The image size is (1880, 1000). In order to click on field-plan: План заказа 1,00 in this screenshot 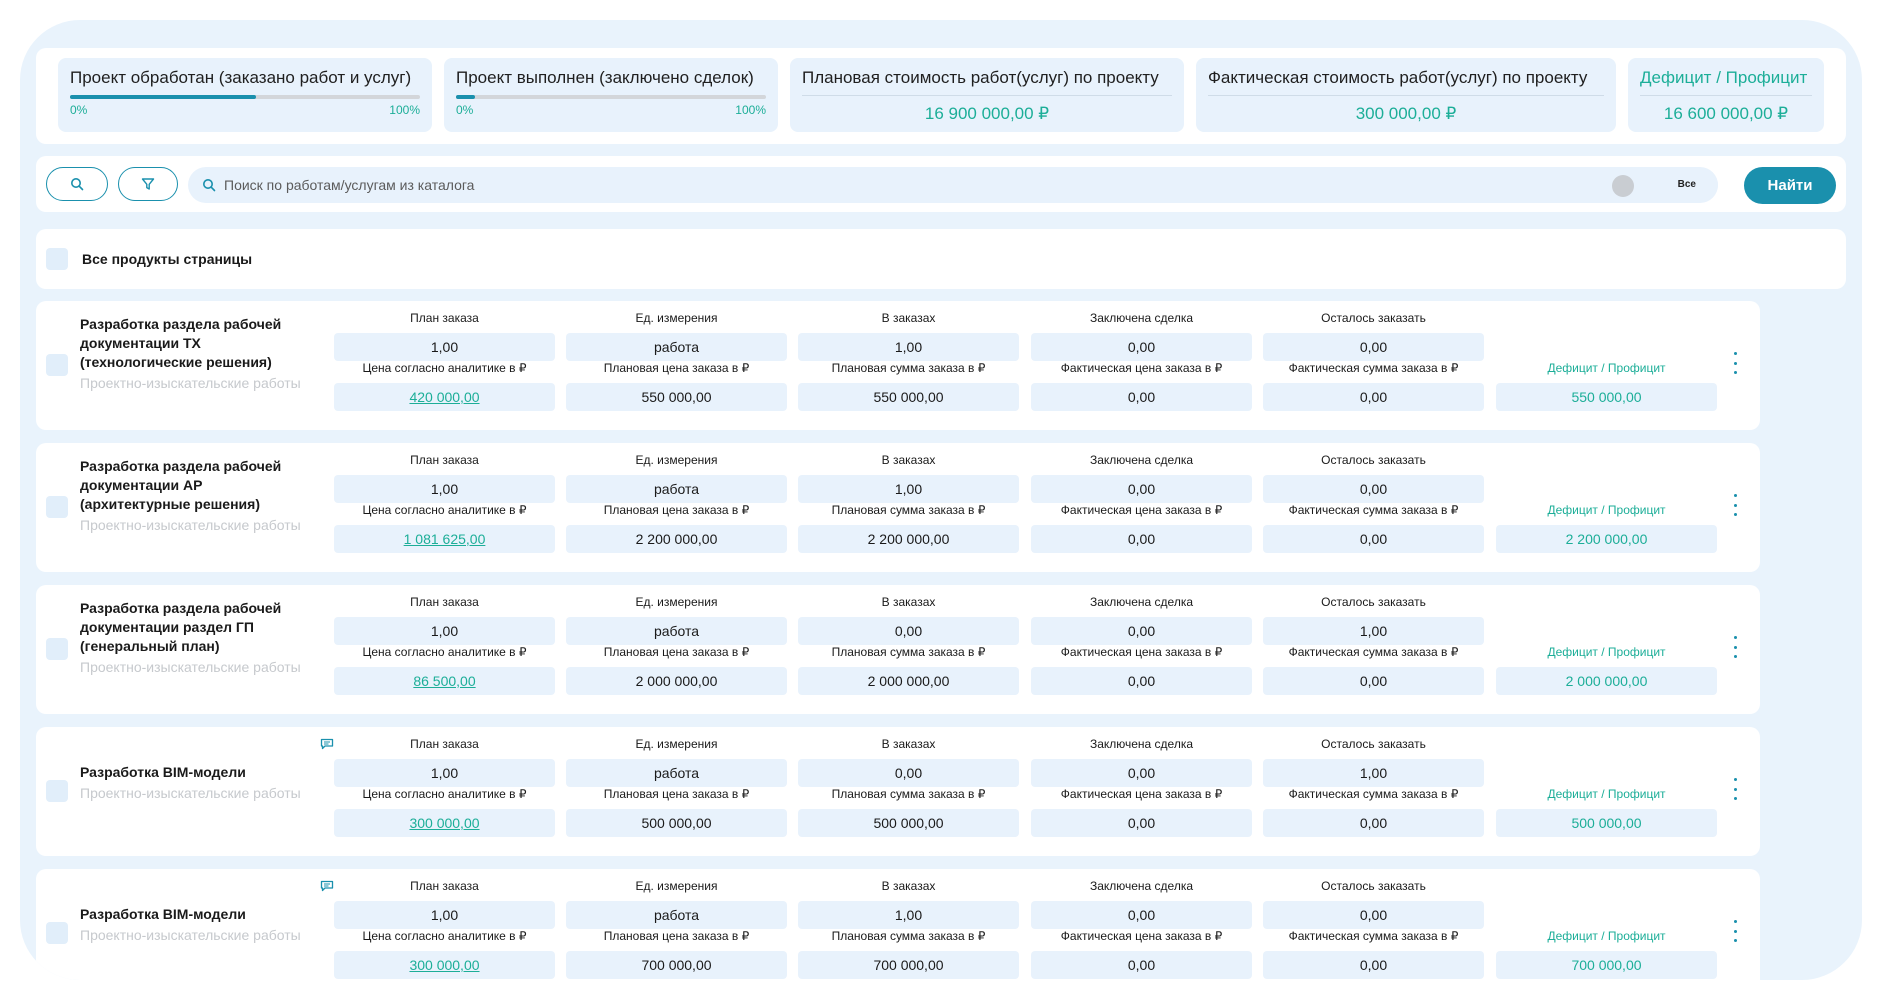, I will do `click(444, 620)`.